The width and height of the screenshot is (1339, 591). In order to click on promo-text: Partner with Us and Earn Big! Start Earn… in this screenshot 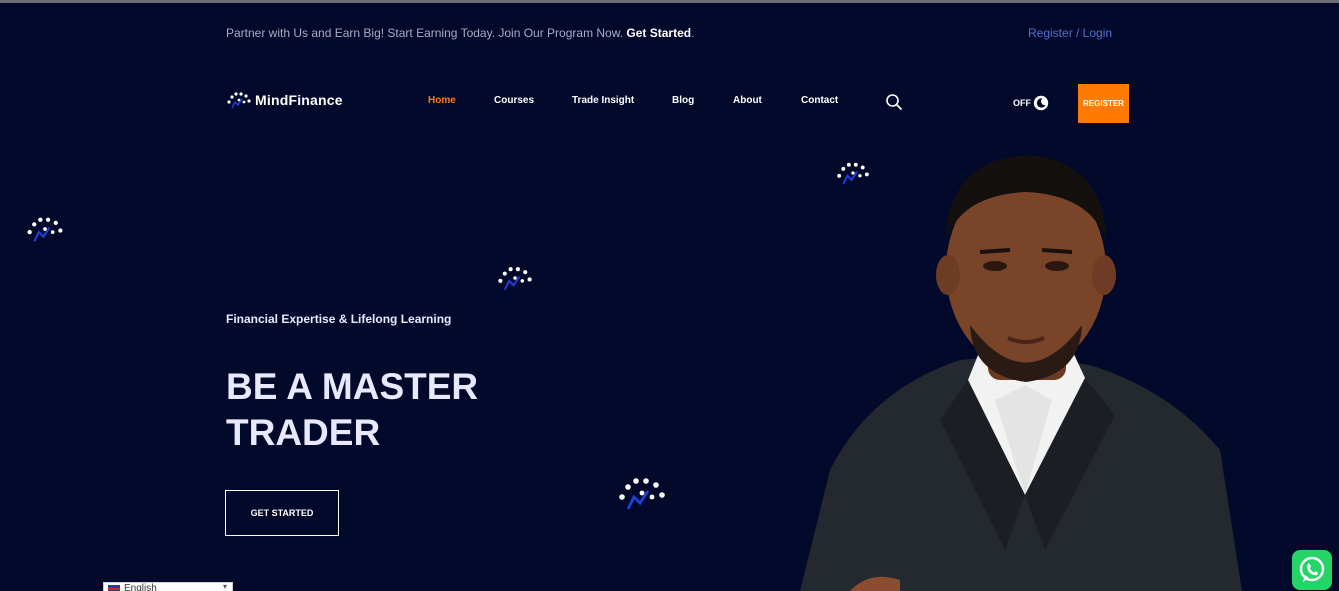, I will do `click(425, 33)`.